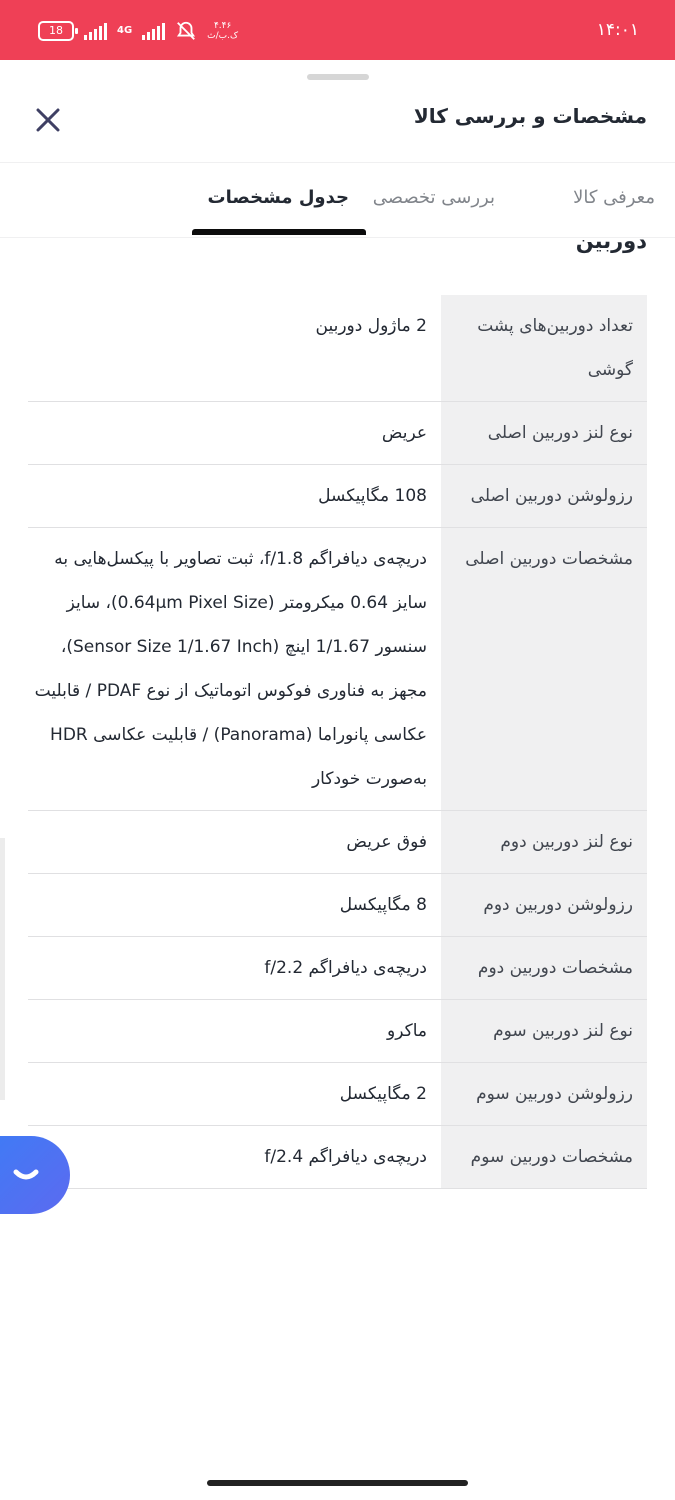  I want to click on table-row: رزولوشن دوربین اصلی 108 مگاپیکسل, so click(337, 496).